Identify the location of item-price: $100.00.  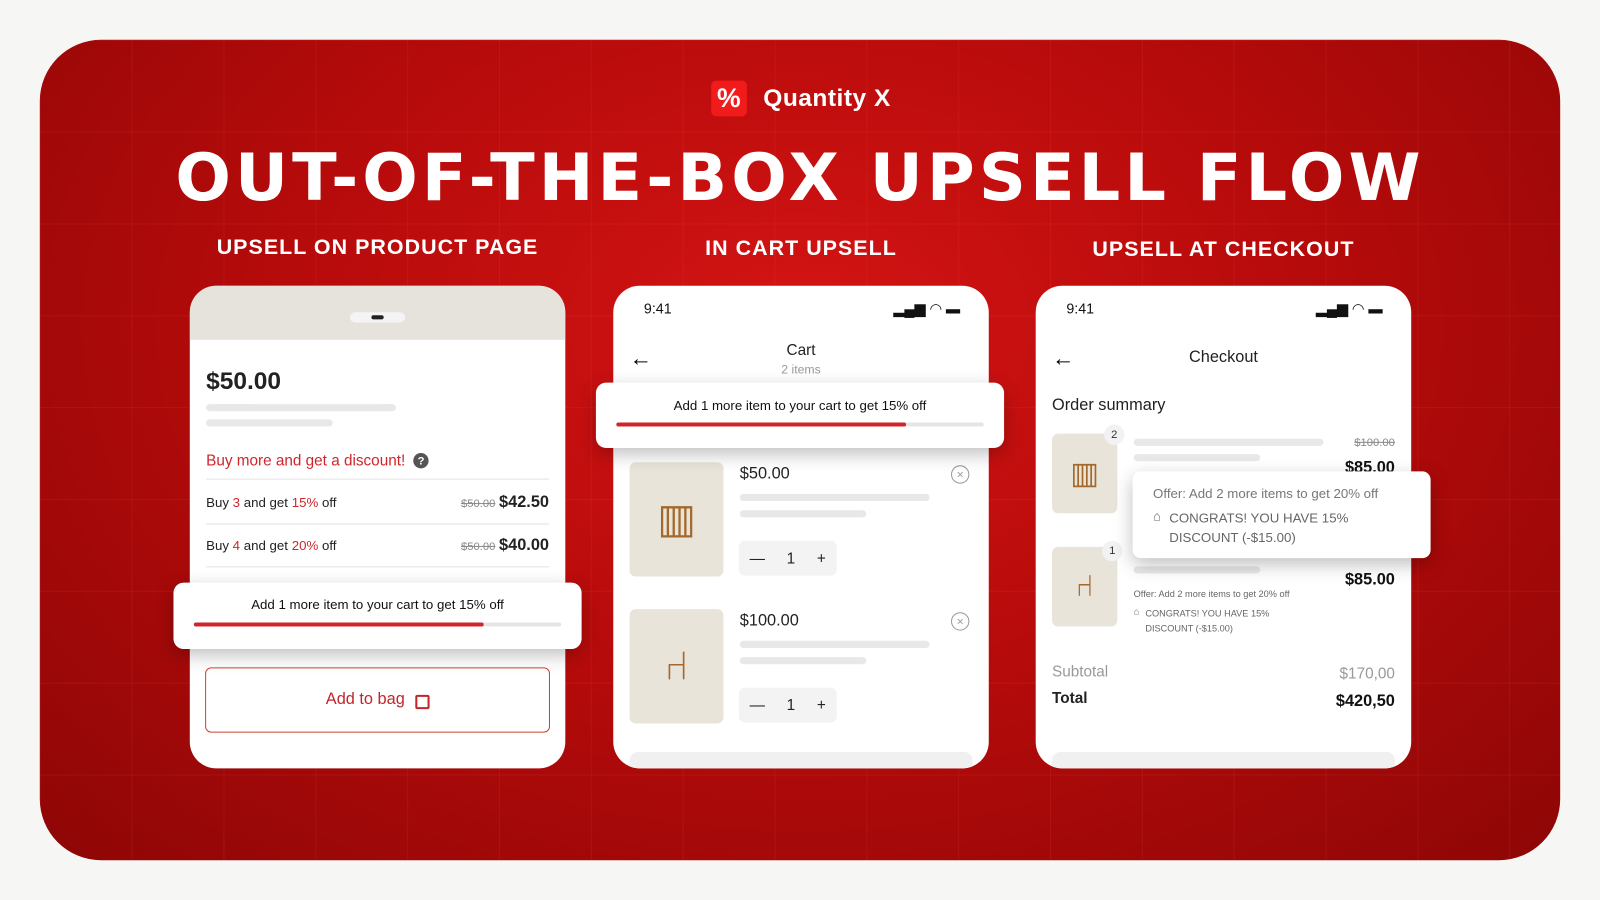
(769, 621).